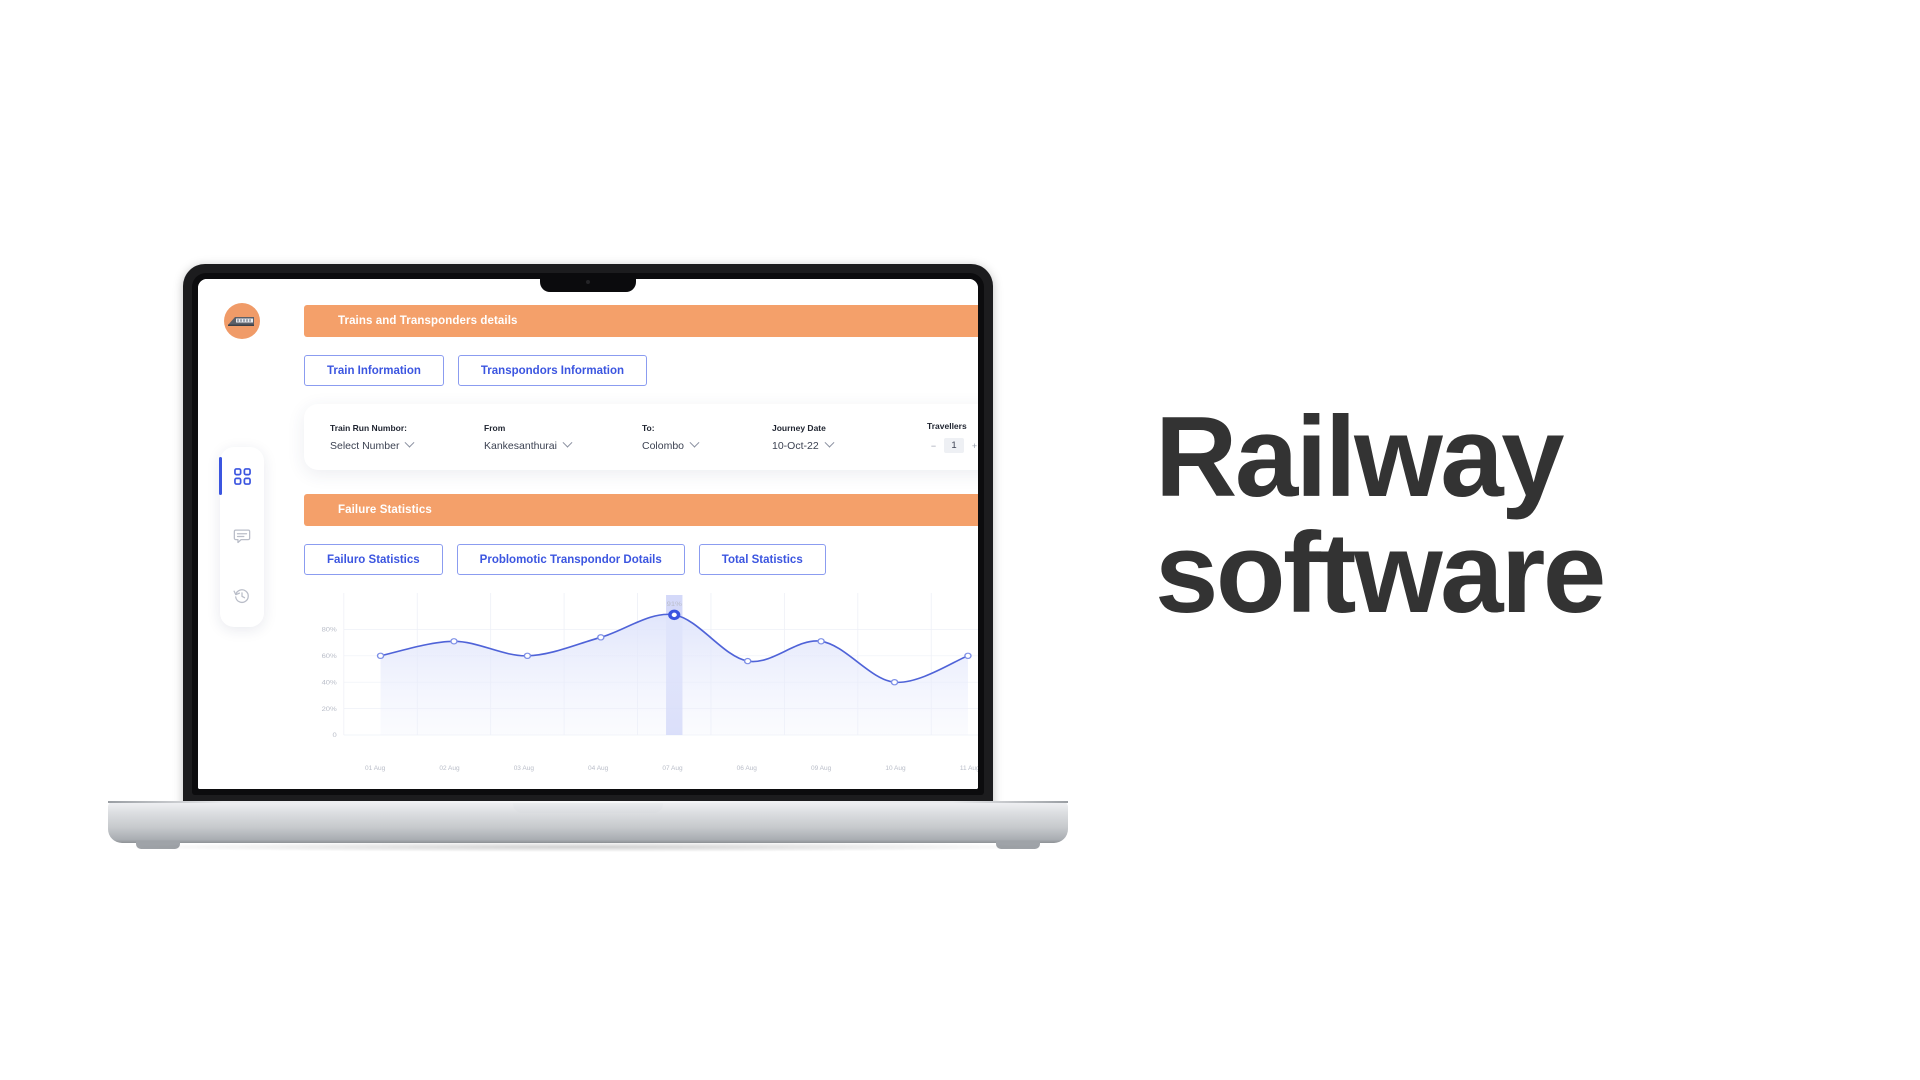 Image resolution: width=1920 pixels, height=1080 pixels. Describe the element at coordinates (947, 426) in the screenshot. I see `travellers-label: Travellers` at that location.